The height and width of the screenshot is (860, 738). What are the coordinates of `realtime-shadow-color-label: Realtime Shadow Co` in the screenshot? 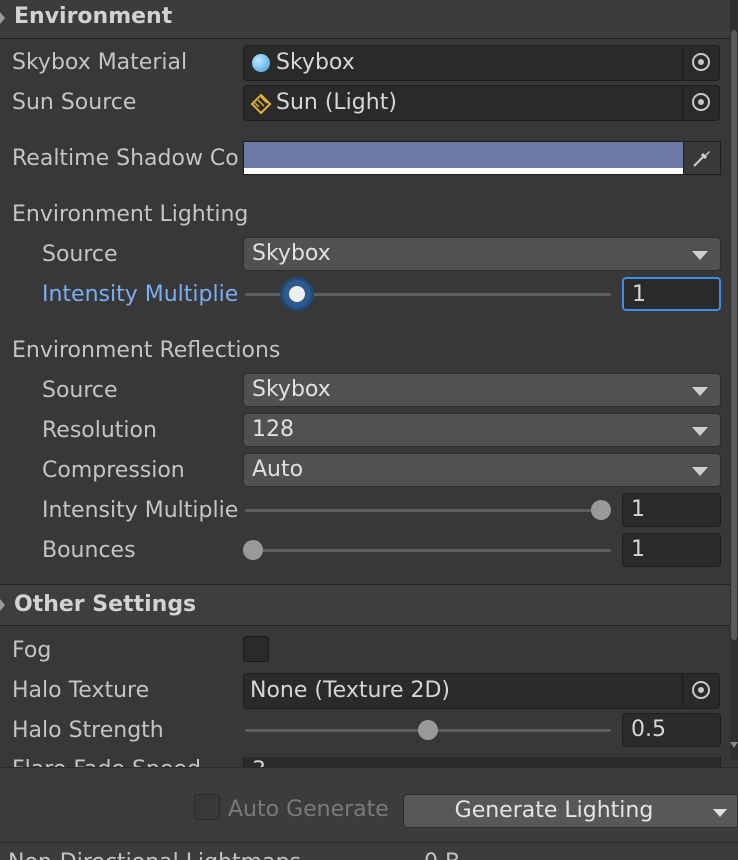 It's located at (125, 158).